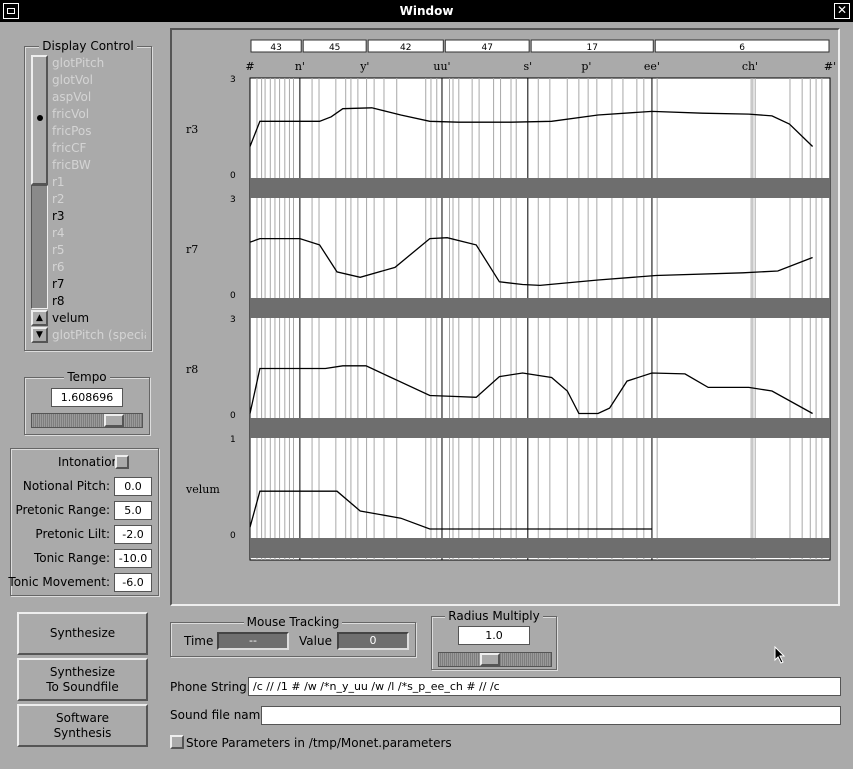 The width and height of the screenshot is (853, 769). Describe the element at coordinates (98, 63) in the screenshot. I see `list-item-glotpitch: glotPitch` at that location.